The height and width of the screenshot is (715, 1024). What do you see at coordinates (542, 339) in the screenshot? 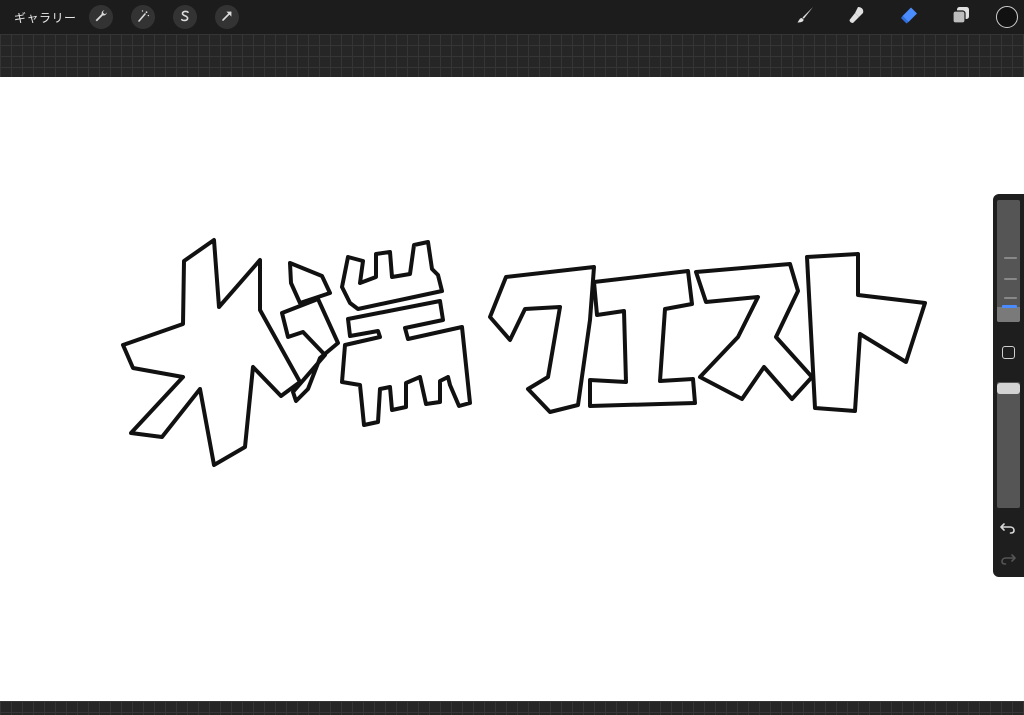
I see `letter-ku` at bounding box center [542, 339].